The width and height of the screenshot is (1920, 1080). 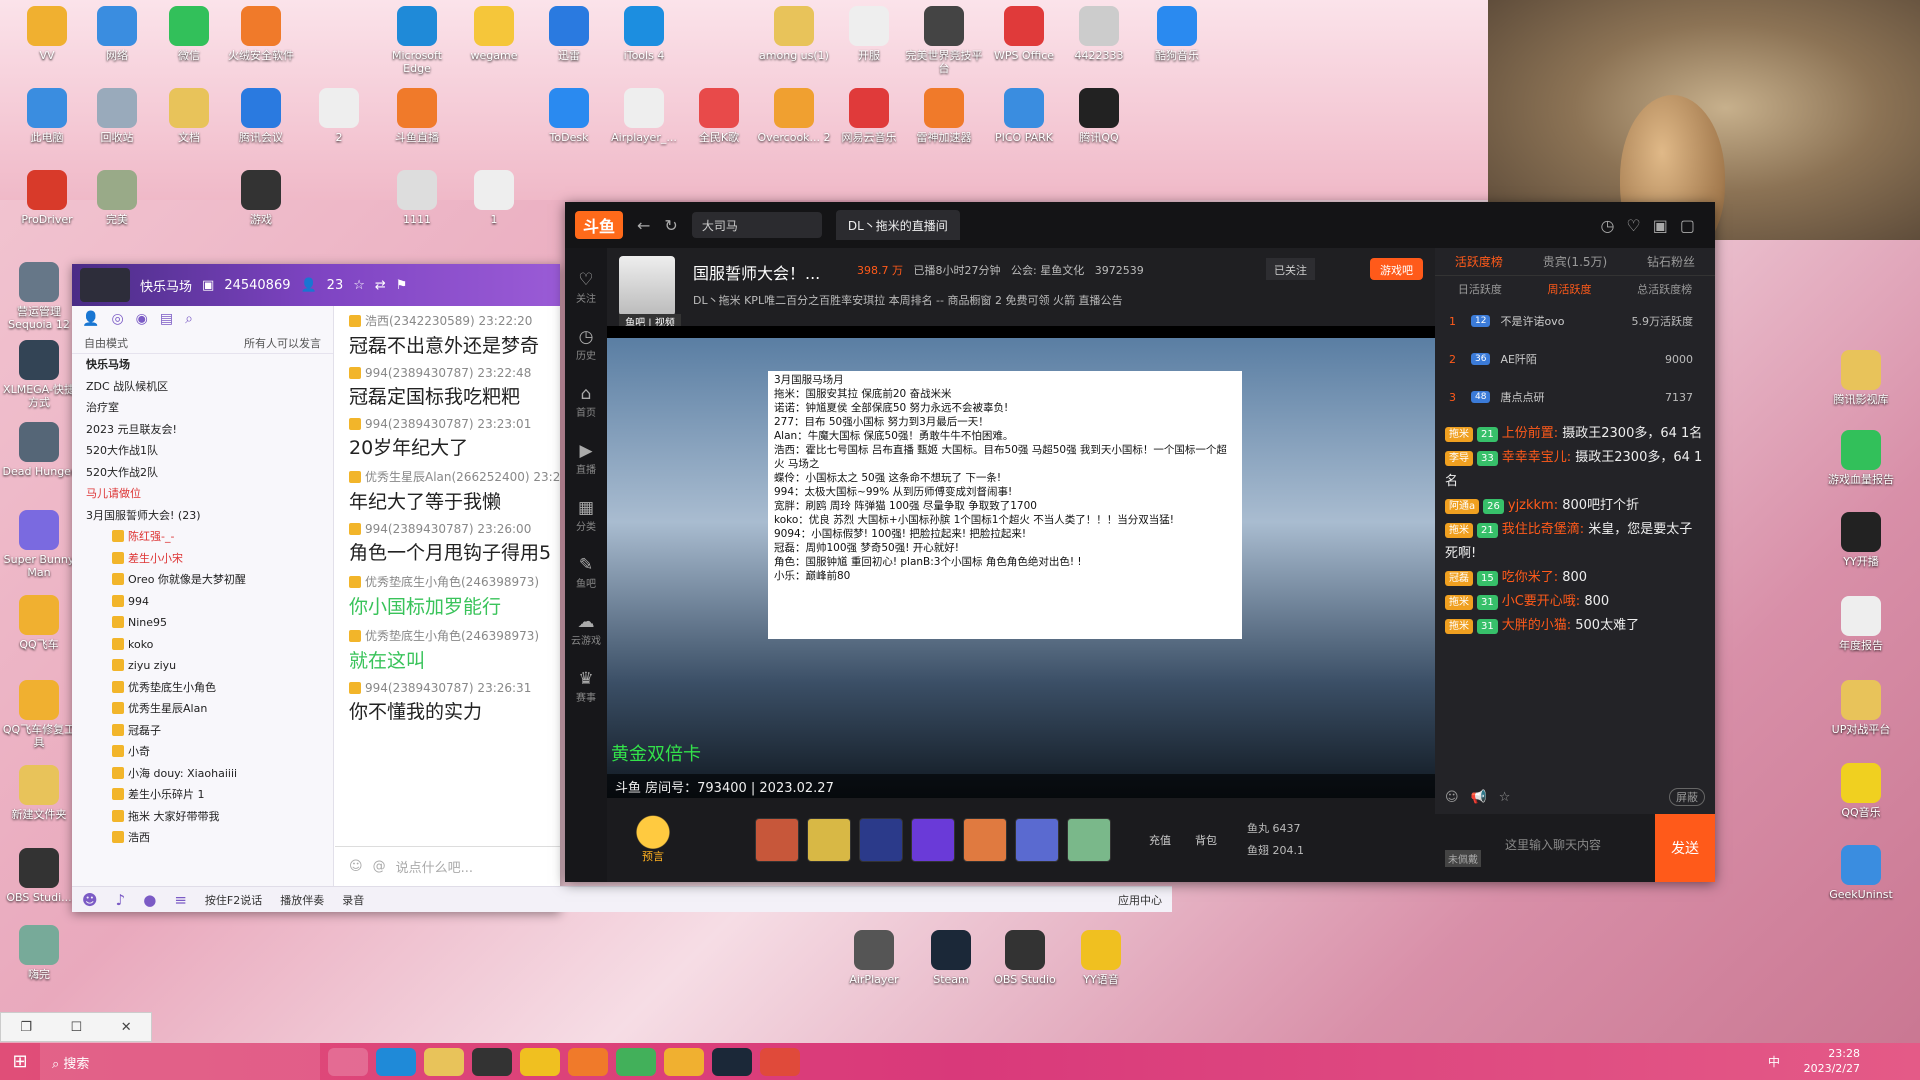 I want to click on desktop-icon: 新建文件夹, so click(x=39, y=793).